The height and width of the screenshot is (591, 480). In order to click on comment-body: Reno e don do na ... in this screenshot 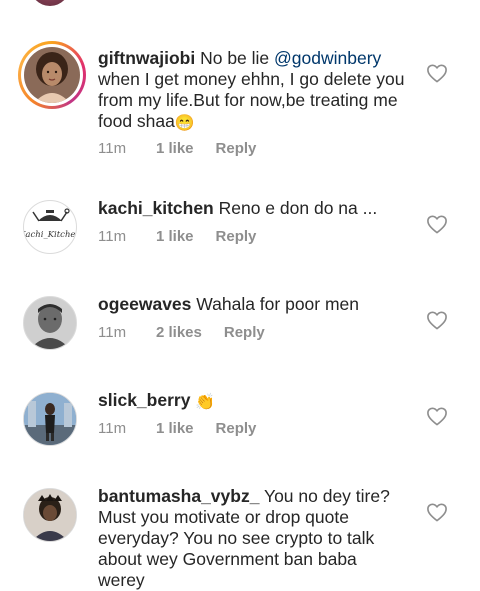, I will do `click(295, 208)`.